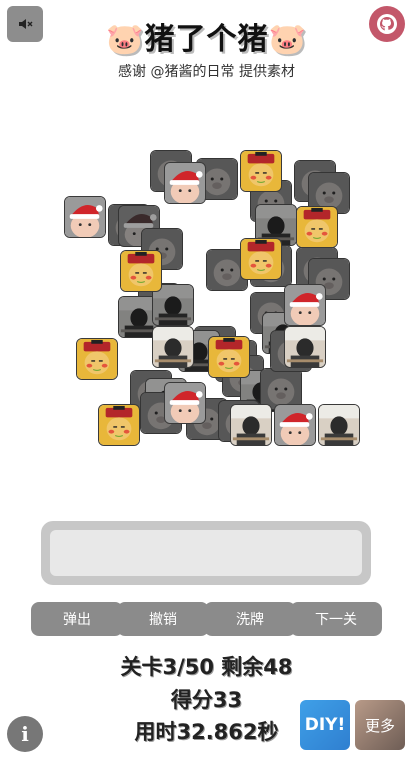  What do you see at coordinates (206, 732) in the screenshot?
I see `elapsed-time: 用时32.862秒` at bounding box center [206, 732].